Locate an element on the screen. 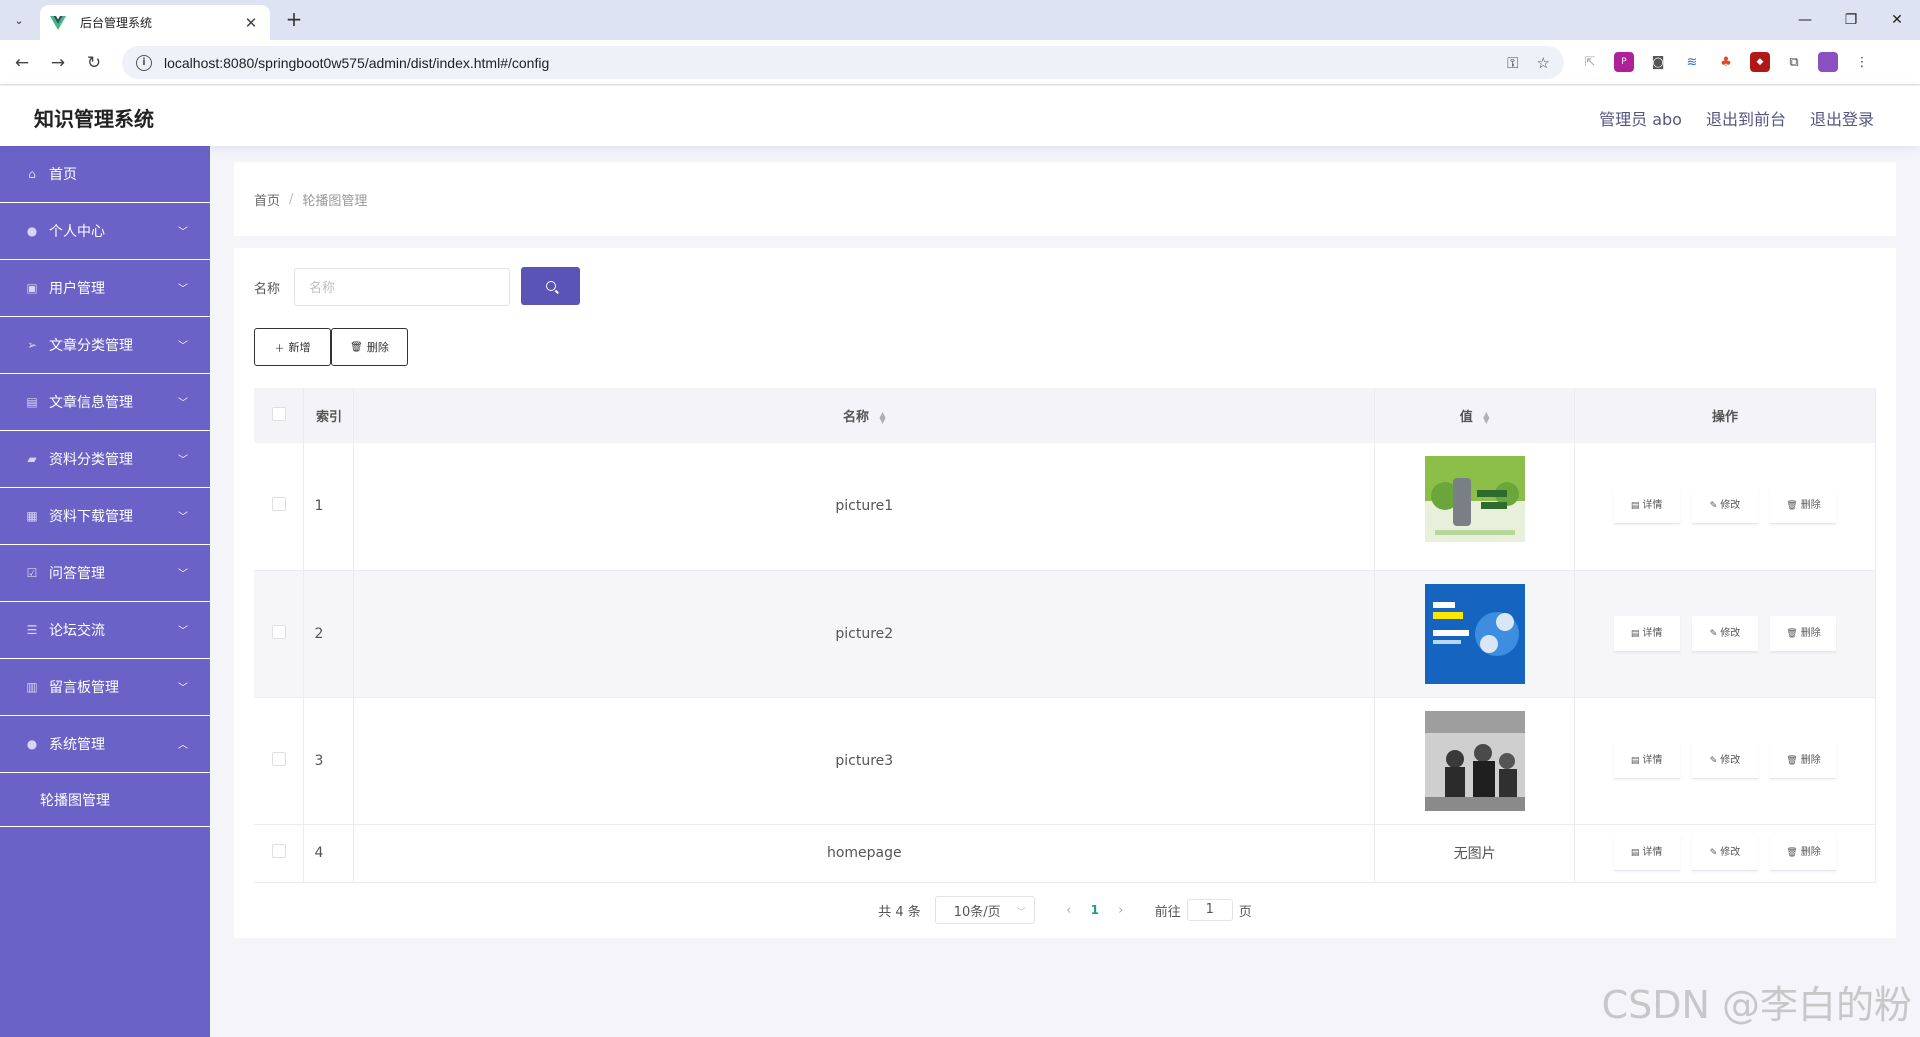 This screenshot has width=1920, height=1037. extension-shield-icon: ◆ is located at coordinates (1760, 62).